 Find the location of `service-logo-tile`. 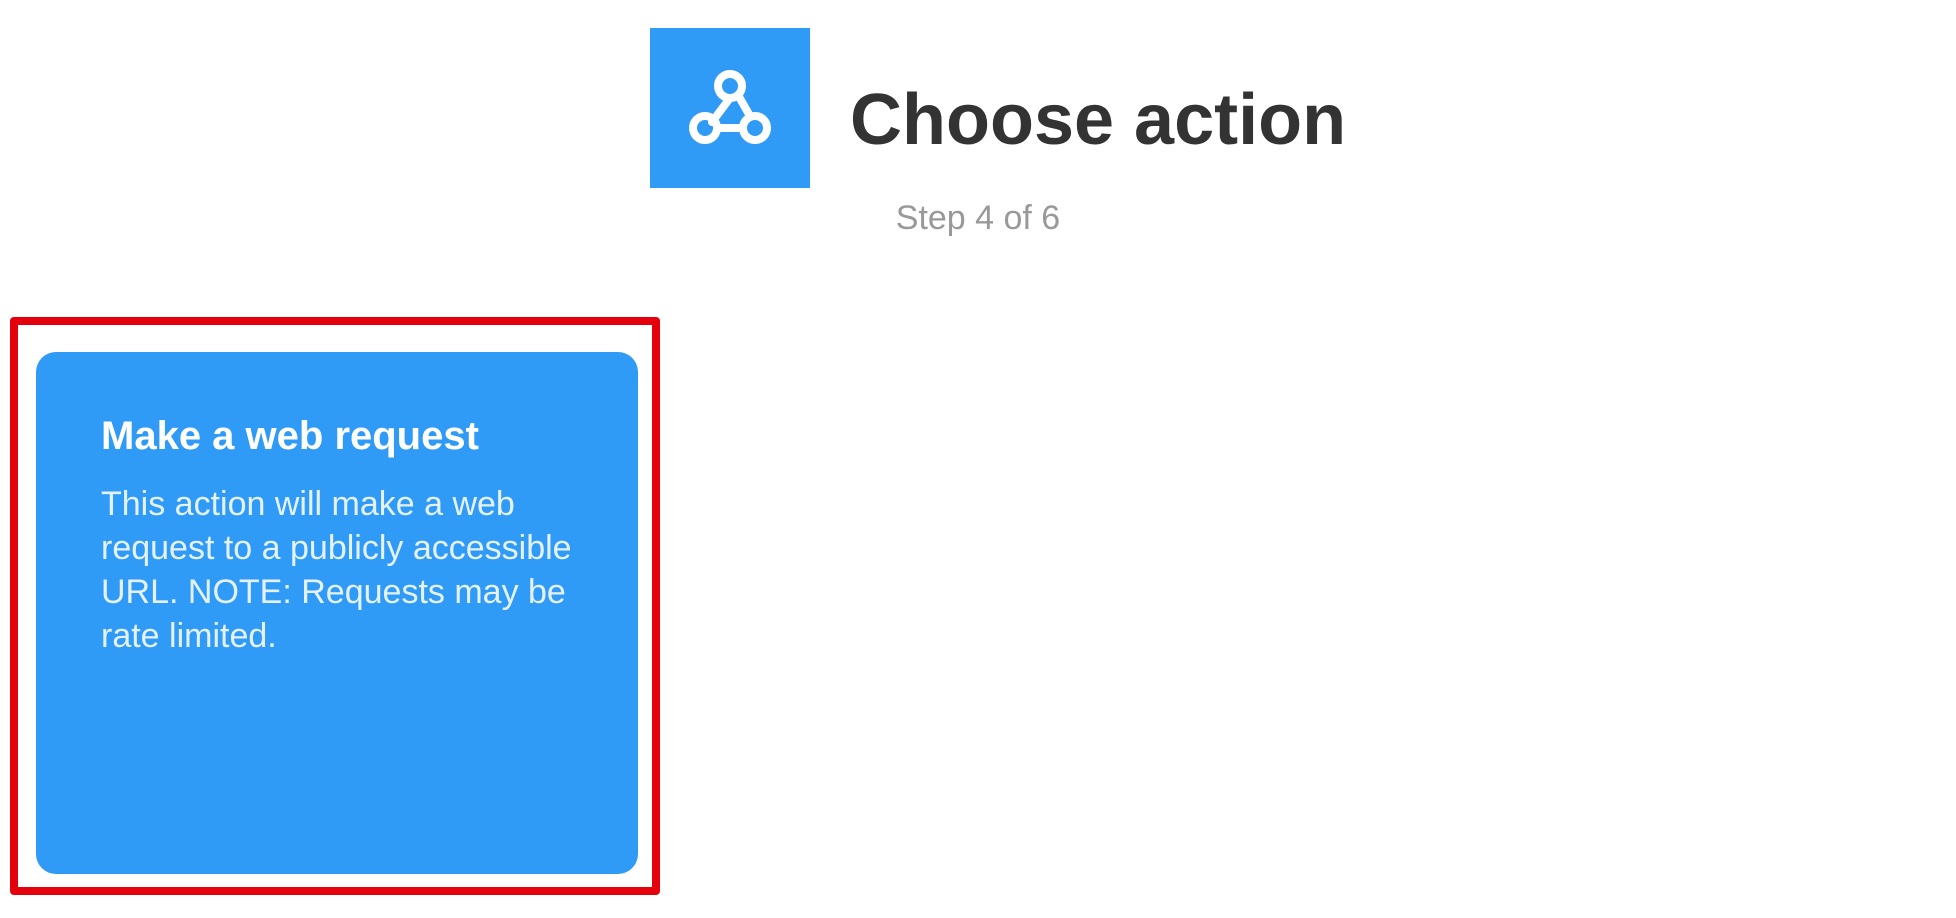

service-logo-tile is located at coordinates (730, 108).